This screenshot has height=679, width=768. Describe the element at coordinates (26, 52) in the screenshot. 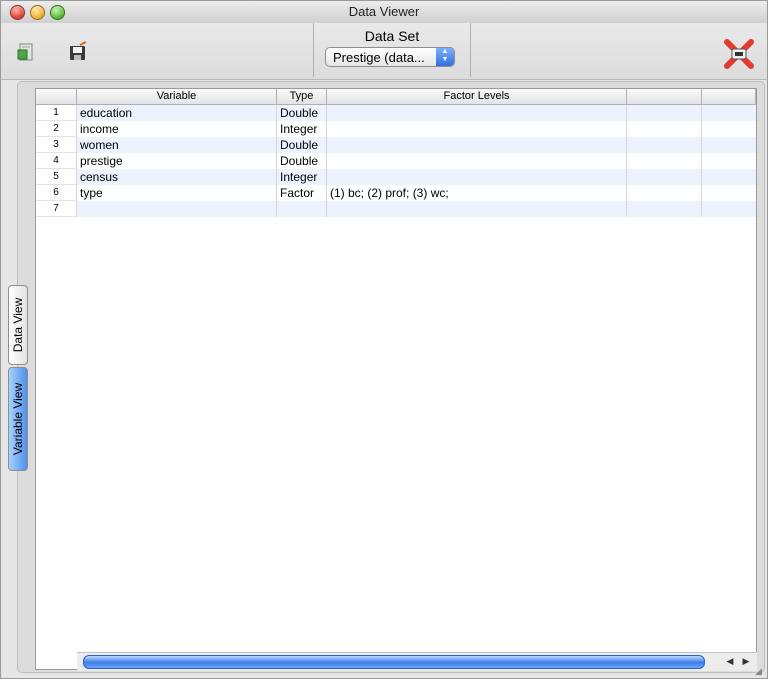

I see `import-icon` at that location.